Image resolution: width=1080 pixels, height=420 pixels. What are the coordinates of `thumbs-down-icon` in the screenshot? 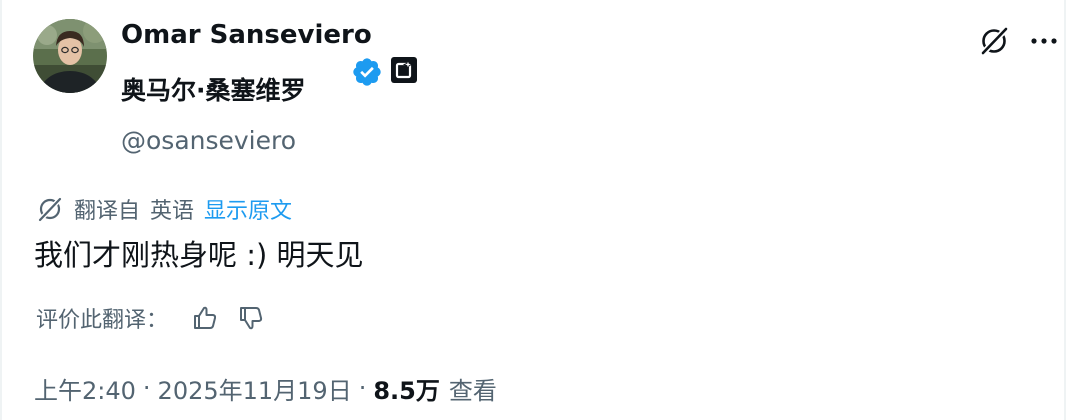 It's located at (251, 318).